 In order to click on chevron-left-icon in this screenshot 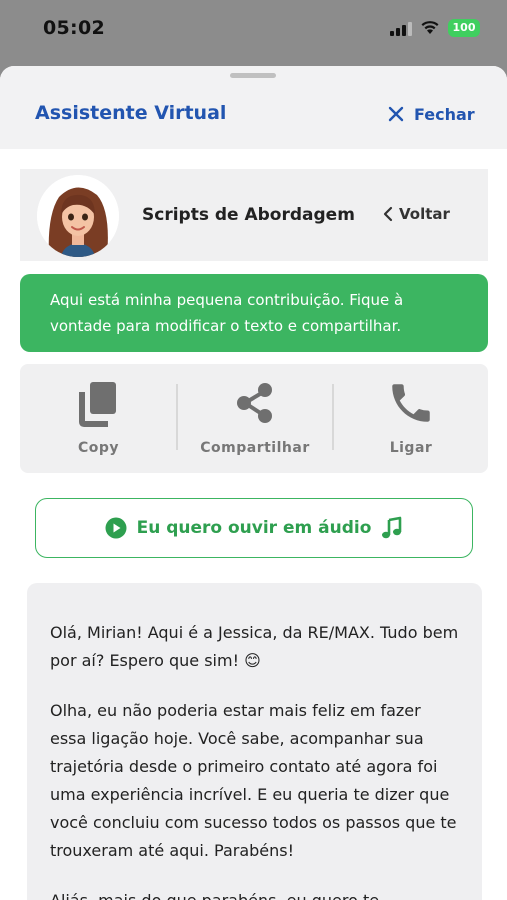, I will do `click(388, 214)`.